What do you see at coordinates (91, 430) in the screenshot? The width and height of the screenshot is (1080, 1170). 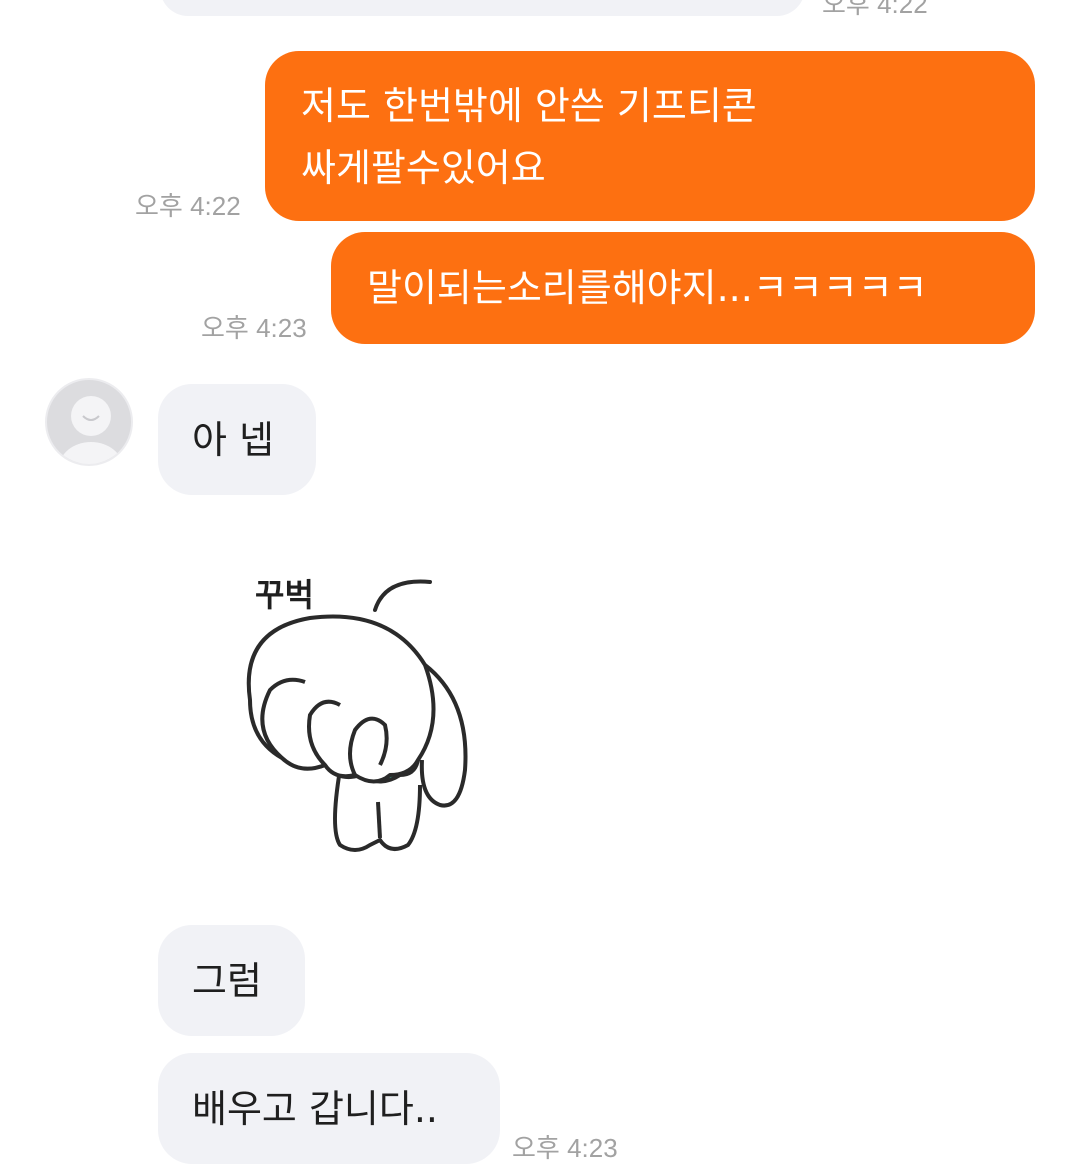 I see `default-profile-icon` at bounding box center [91, 430].